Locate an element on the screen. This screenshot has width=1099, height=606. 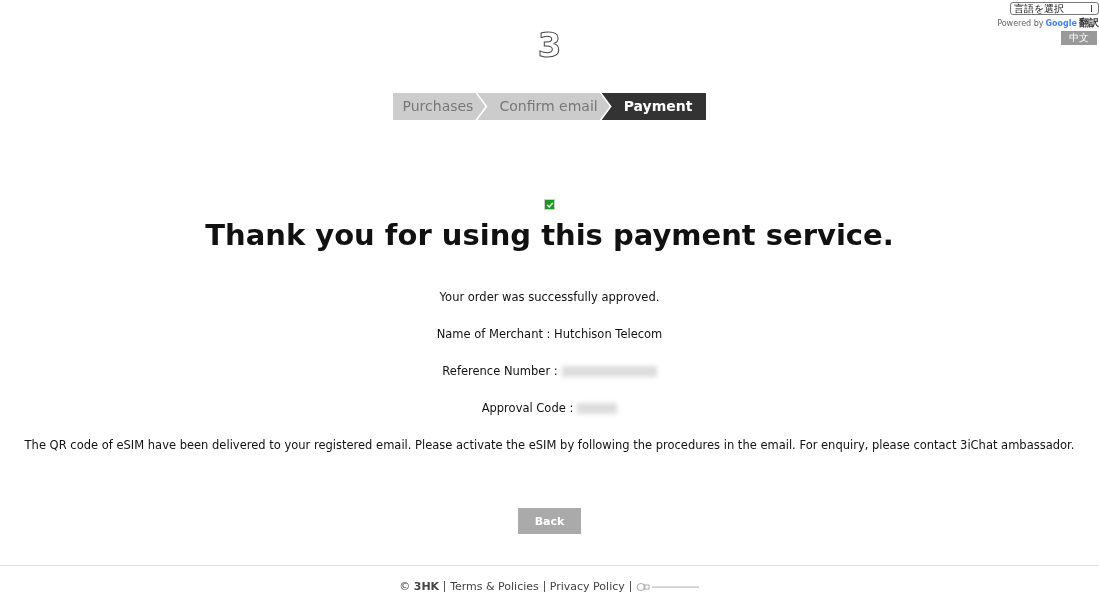
field-label: Approval Code : is located at coordinates (527, 408).